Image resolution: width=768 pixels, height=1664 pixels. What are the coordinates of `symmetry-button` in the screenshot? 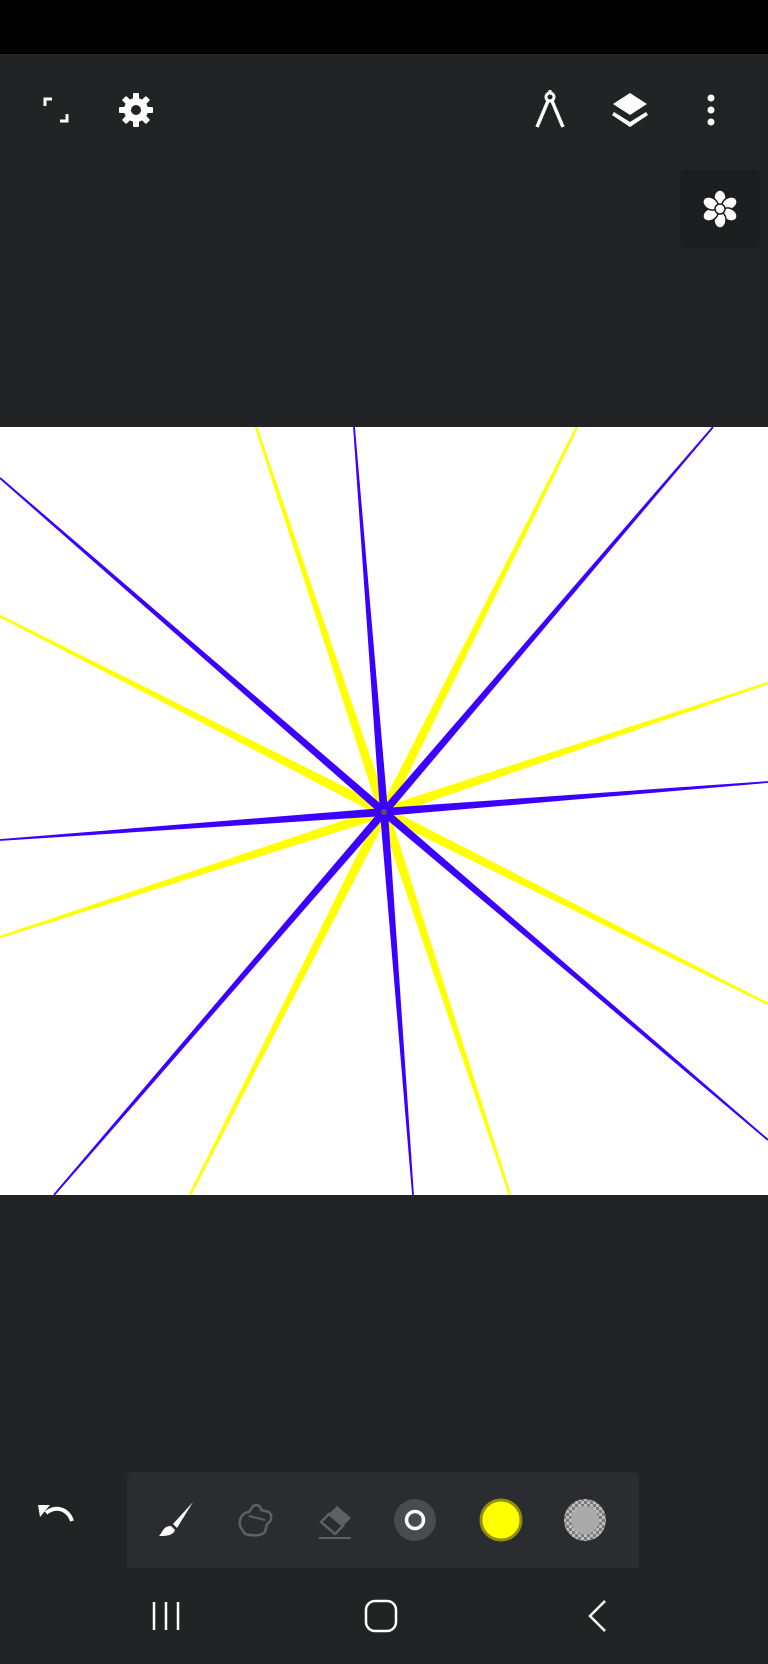 It's located at (720, 209).